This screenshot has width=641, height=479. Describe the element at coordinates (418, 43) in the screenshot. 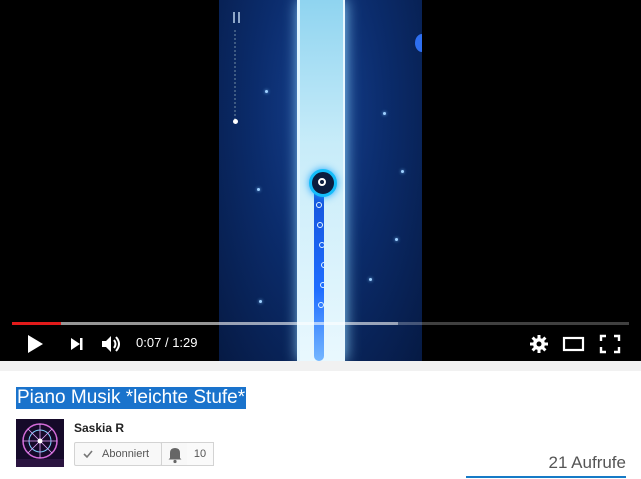

I see `note-bubble` at that location.